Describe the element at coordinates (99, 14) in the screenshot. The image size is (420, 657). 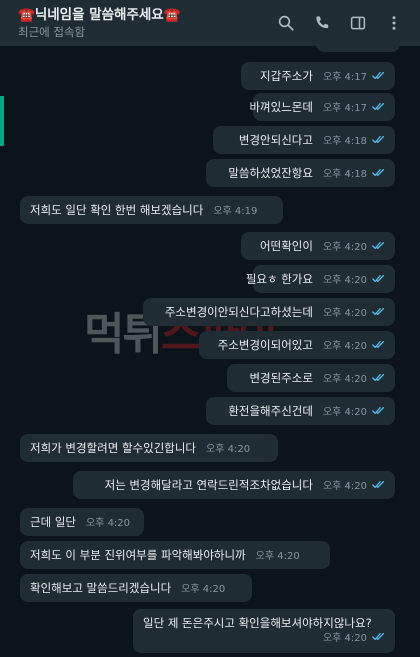
I see `chat-title-text: 닉네임을 말씀해주세요` at that location.